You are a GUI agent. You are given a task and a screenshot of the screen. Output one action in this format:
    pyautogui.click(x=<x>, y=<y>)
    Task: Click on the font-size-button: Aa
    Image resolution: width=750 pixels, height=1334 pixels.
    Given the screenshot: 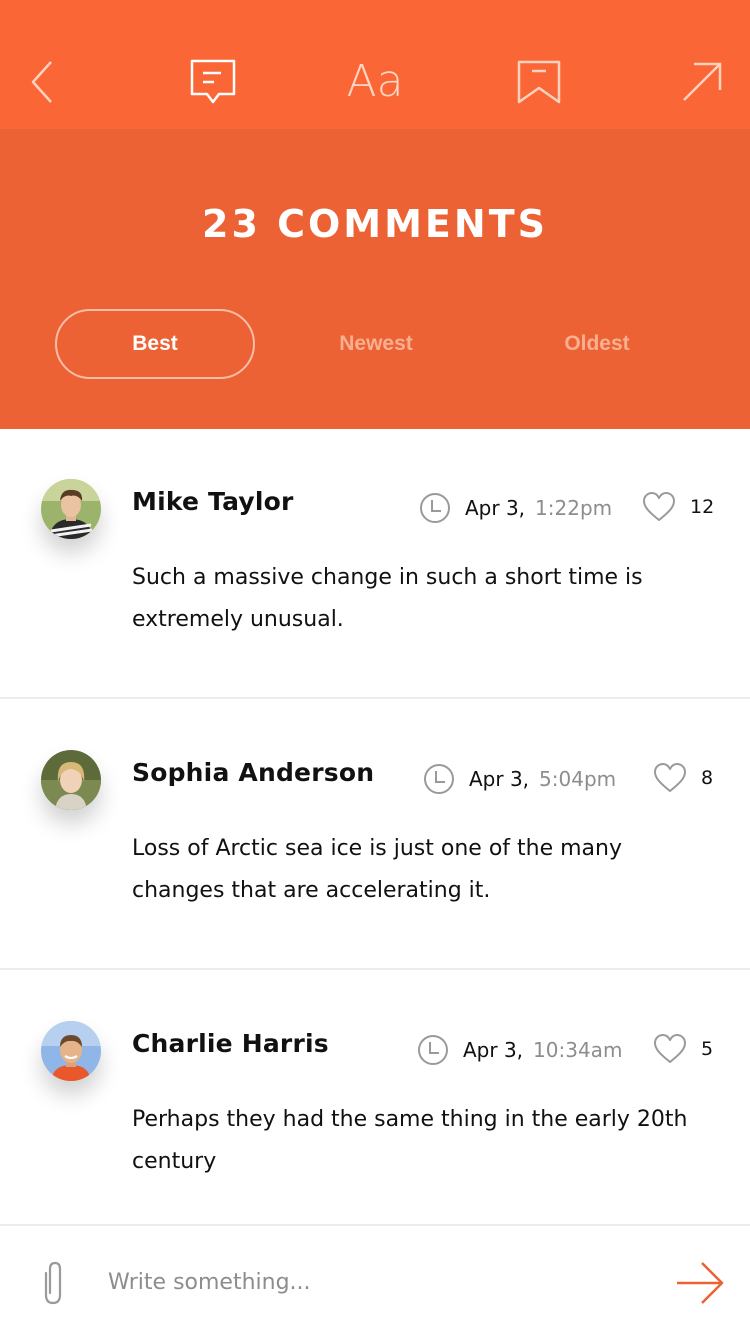 What is the action you would take?
    pyautogui.click(x=375, y=82)
    